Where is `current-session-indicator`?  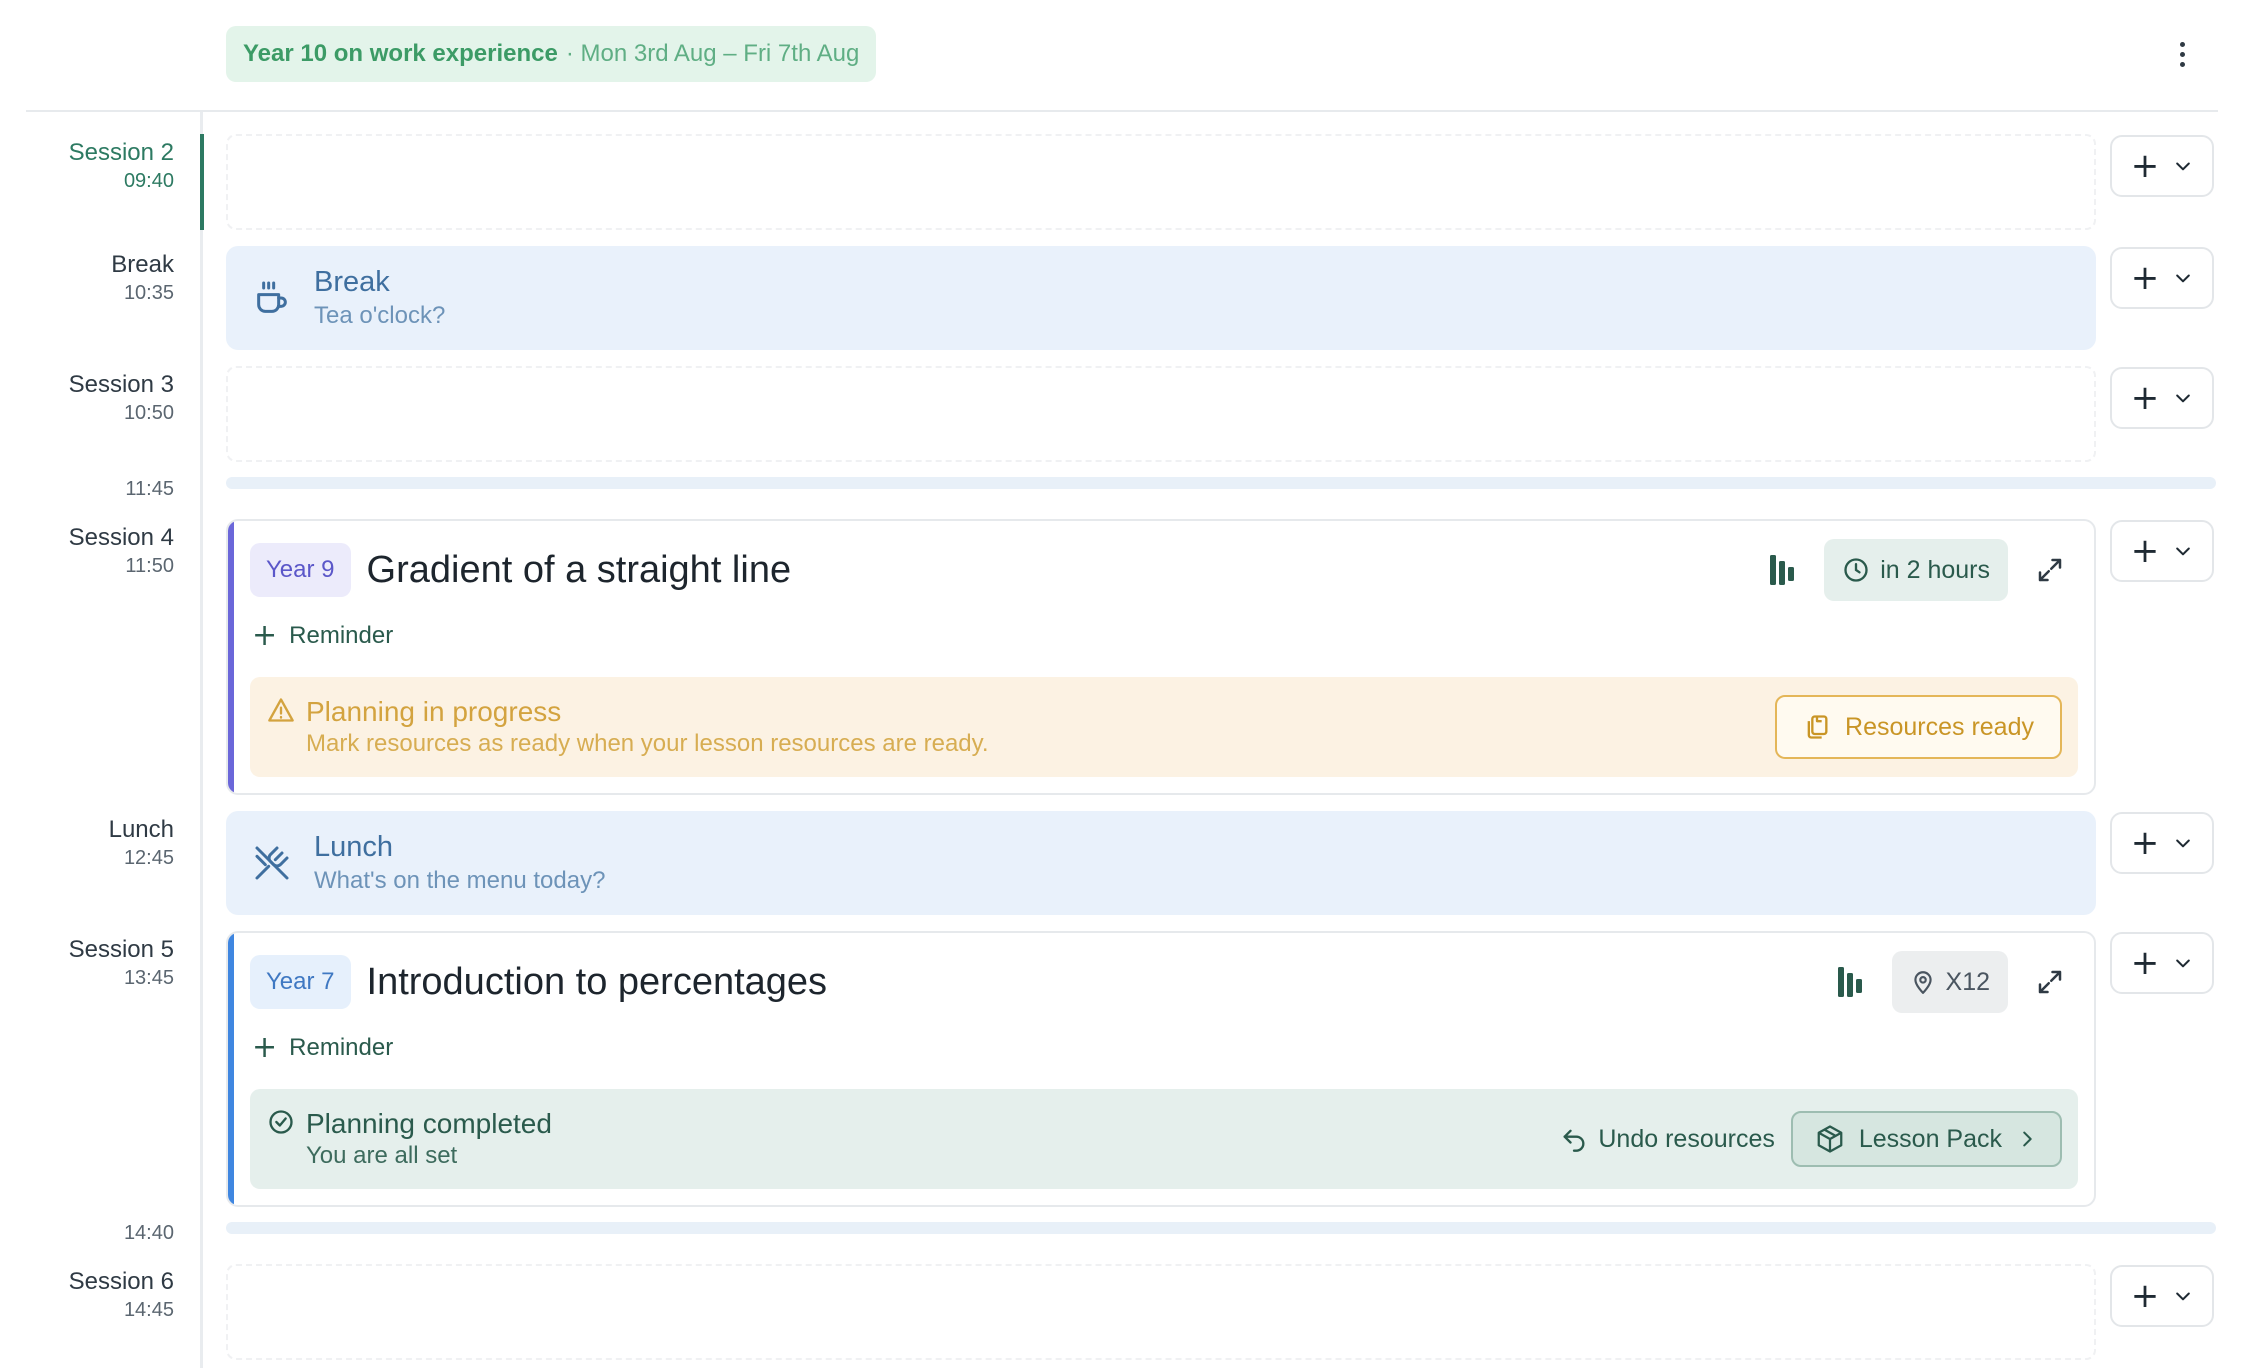 current-session-indicator is located at coordinates (202, 182).